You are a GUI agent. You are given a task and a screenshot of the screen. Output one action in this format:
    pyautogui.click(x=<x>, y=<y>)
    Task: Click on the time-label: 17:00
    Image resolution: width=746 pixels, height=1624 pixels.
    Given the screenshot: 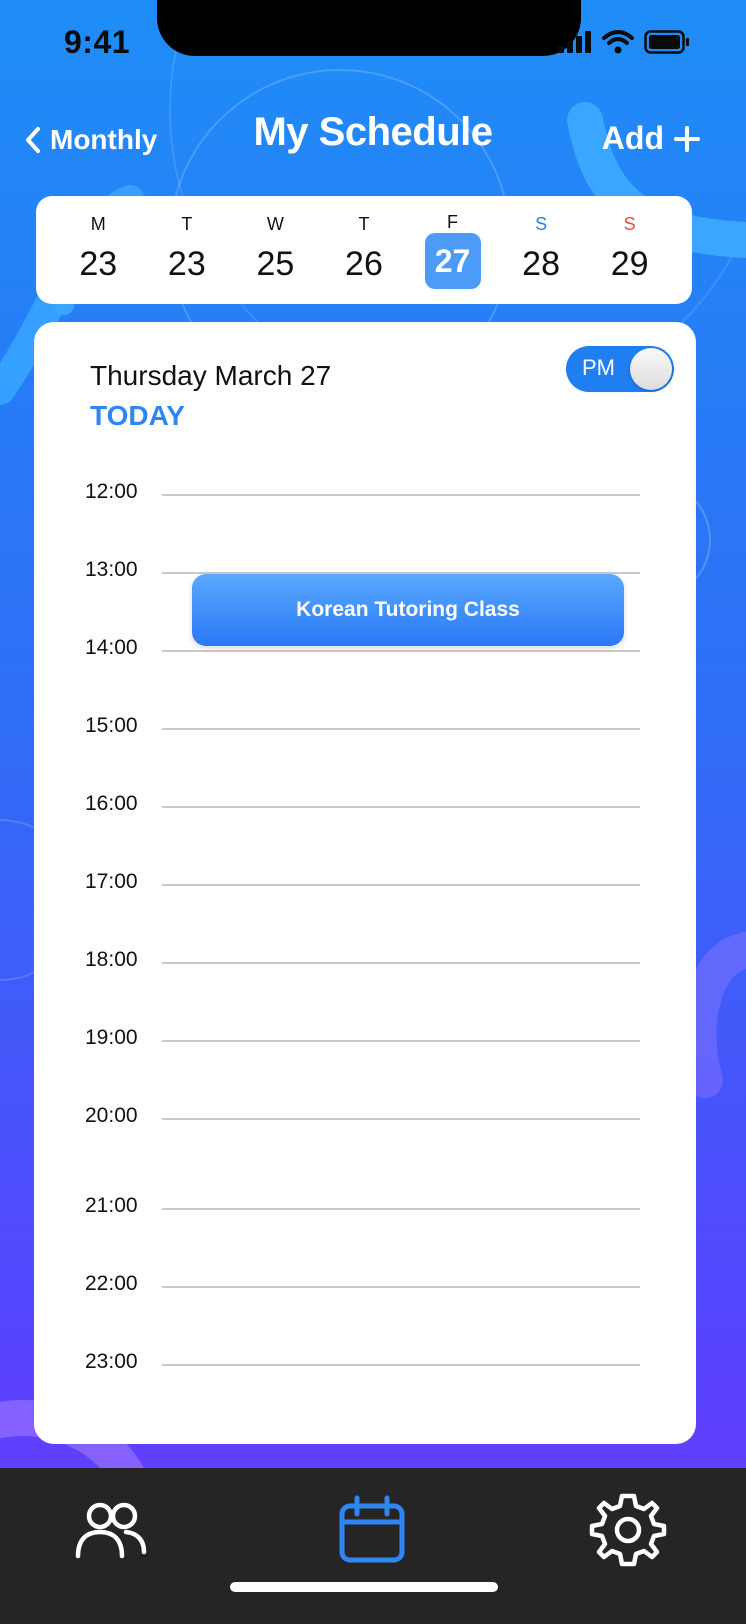 What is the action you would take?
    pyautogui.click(x=111, y=881)
    